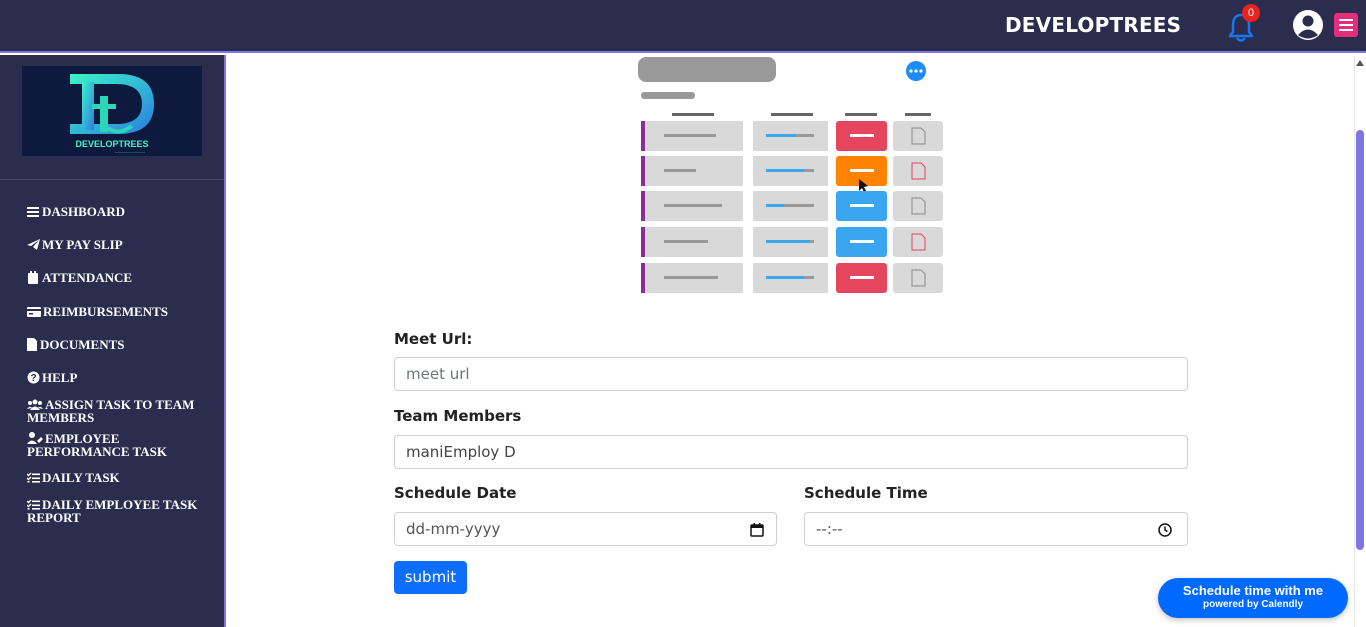 Image resolution: width=1366 pixels, height=627 pixels. Describe the element at coordinates (1093, 25) in the screenshot. I see `brand-title: DEVELOPTREES` at that location.